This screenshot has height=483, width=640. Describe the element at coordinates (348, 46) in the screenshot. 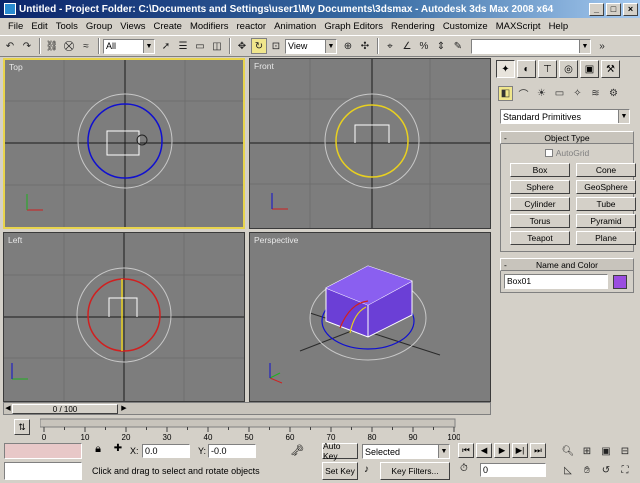

I see `pivot-center-icon: ⊕` at that location.